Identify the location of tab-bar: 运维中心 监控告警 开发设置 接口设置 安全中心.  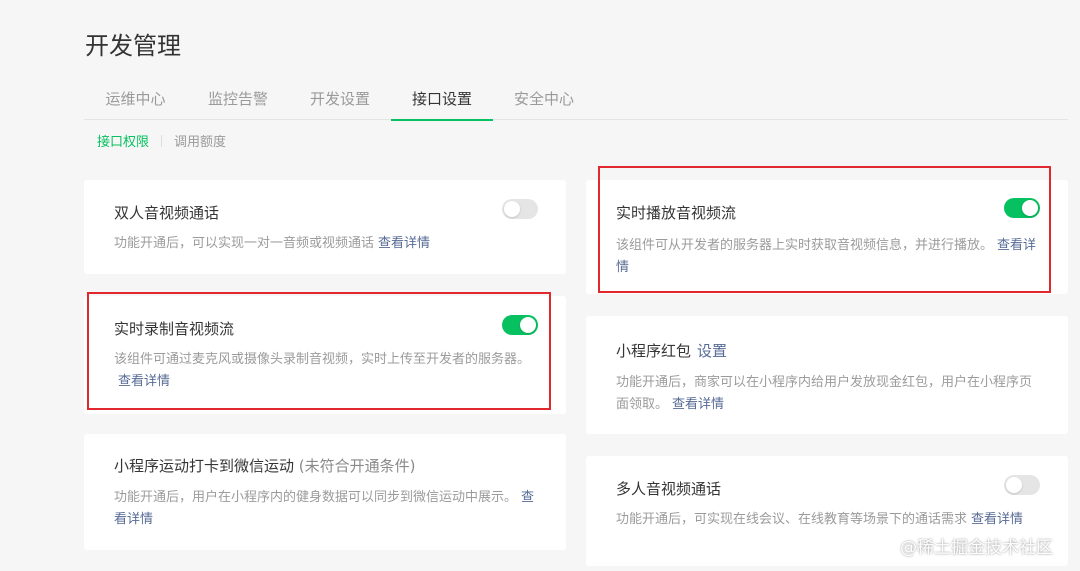
(576, 102).